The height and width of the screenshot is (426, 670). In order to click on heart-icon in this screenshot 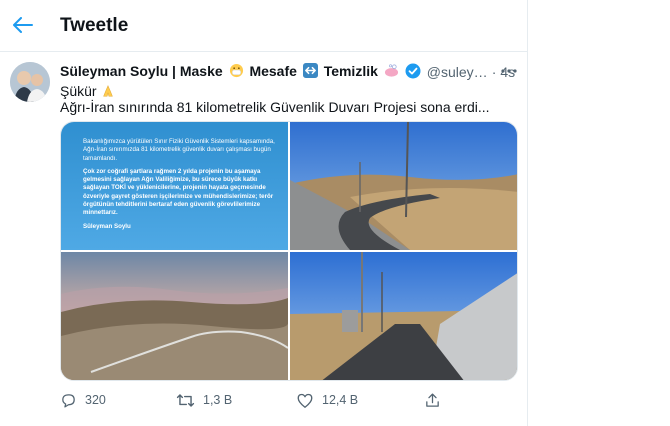, I will do `click(305, 400)`.